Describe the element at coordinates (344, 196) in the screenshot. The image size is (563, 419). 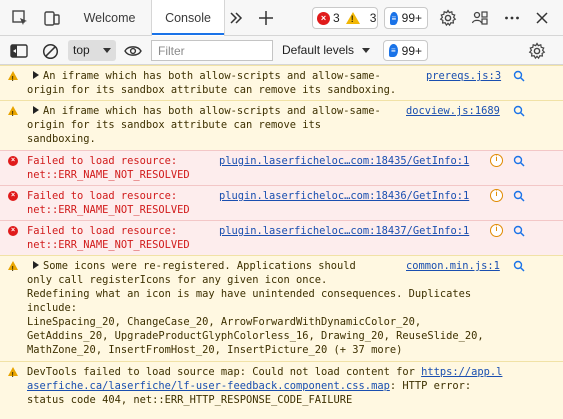
I see `source-link: plugin.laserficheloc…com:18436/GetInfo:1` at that location.